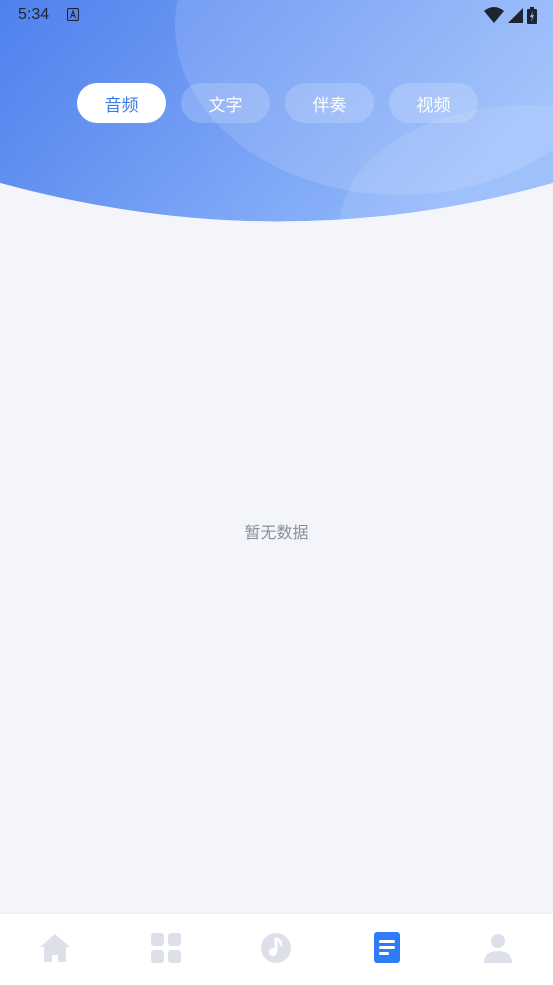 Image resolution: width=553 pixels, height=985 pixels. I want to click on media-type-tabs: 音频 文字 伴奏 视频, so click(277, 103).